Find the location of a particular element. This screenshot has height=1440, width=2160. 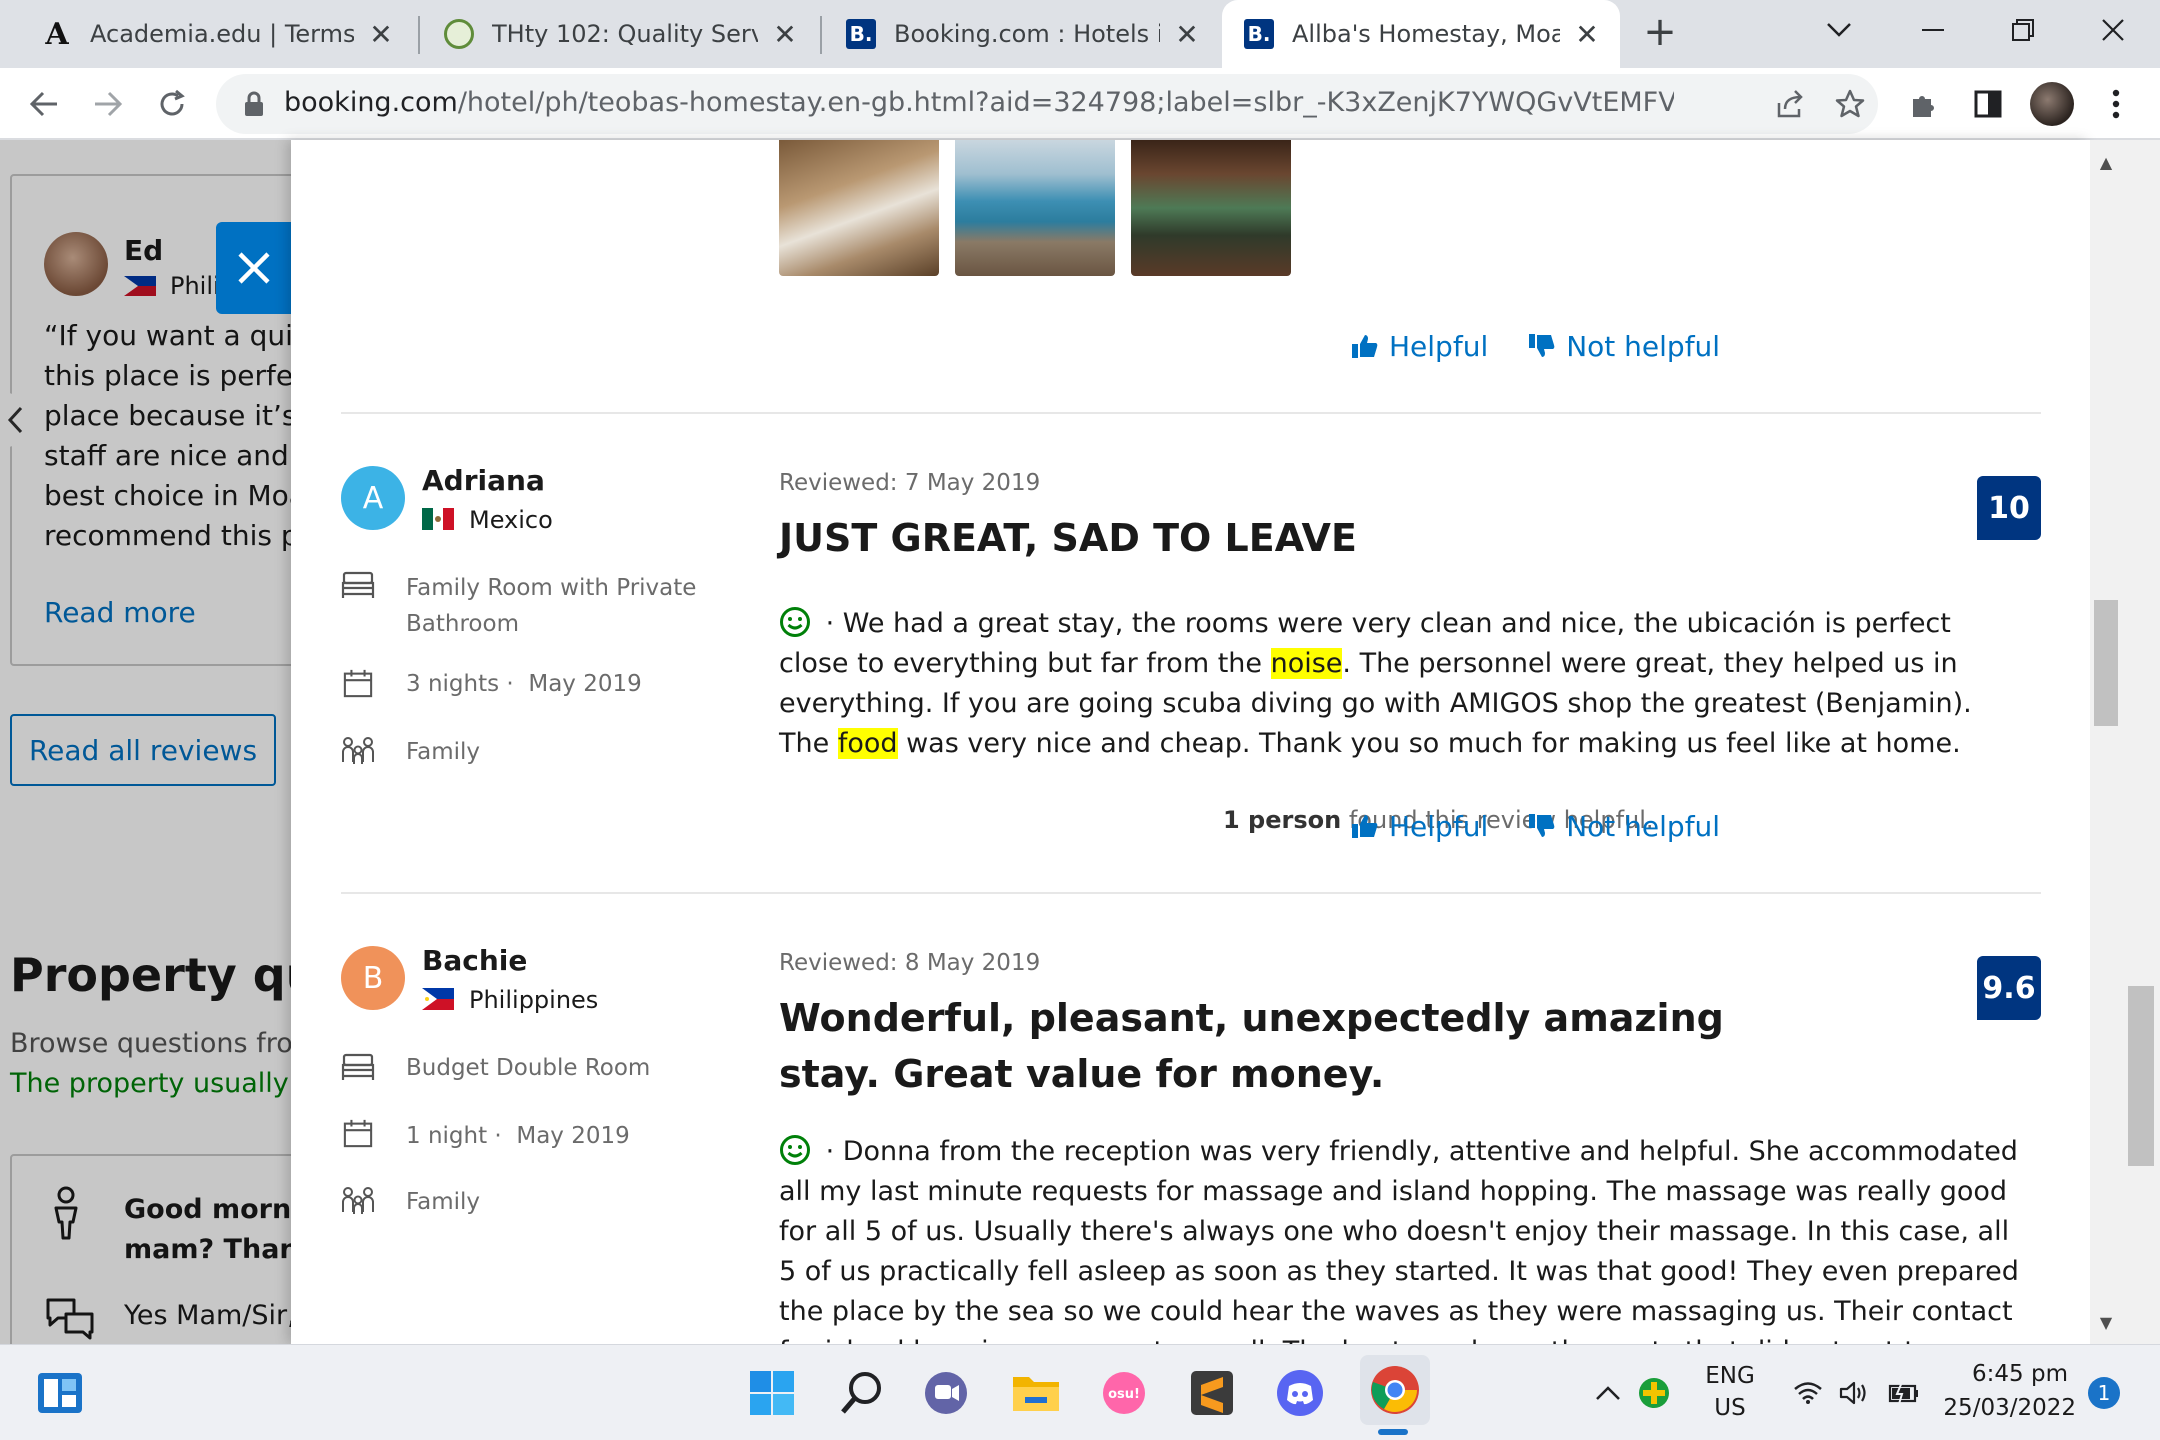

reviewer-avatar: B is located at coordinates (373, 978).